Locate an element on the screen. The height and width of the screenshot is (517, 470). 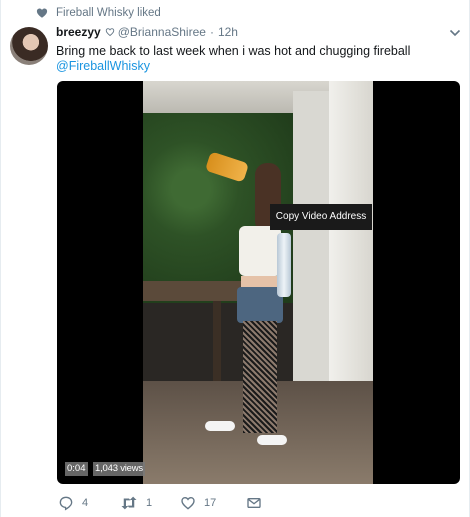
tweet-actions: 4 1 17 is located at coordinates (206, 504).